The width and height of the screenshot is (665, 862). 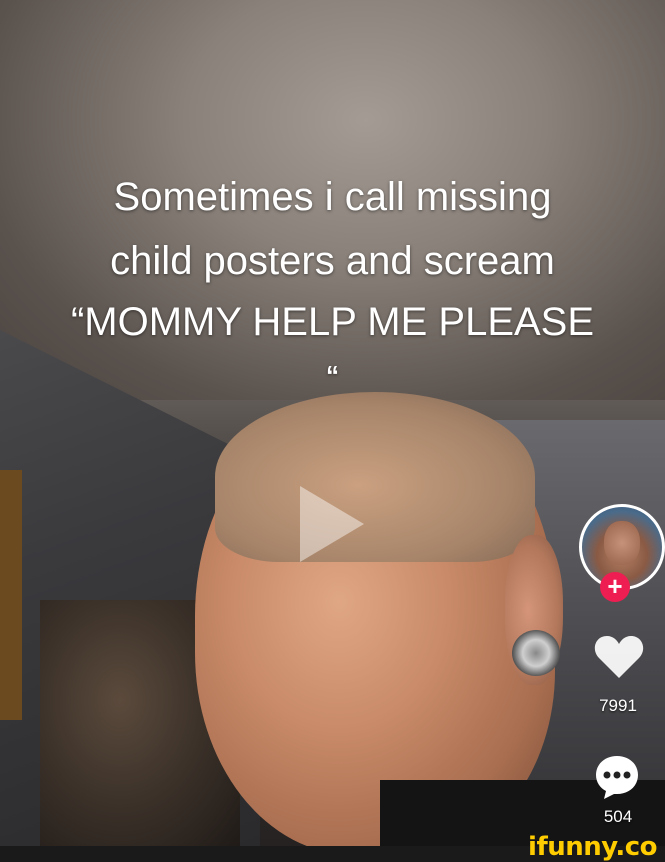 What do you see at coordinates (332, 524) in the screenshot?
I see `play-icon` at bounding box center [332, 524].